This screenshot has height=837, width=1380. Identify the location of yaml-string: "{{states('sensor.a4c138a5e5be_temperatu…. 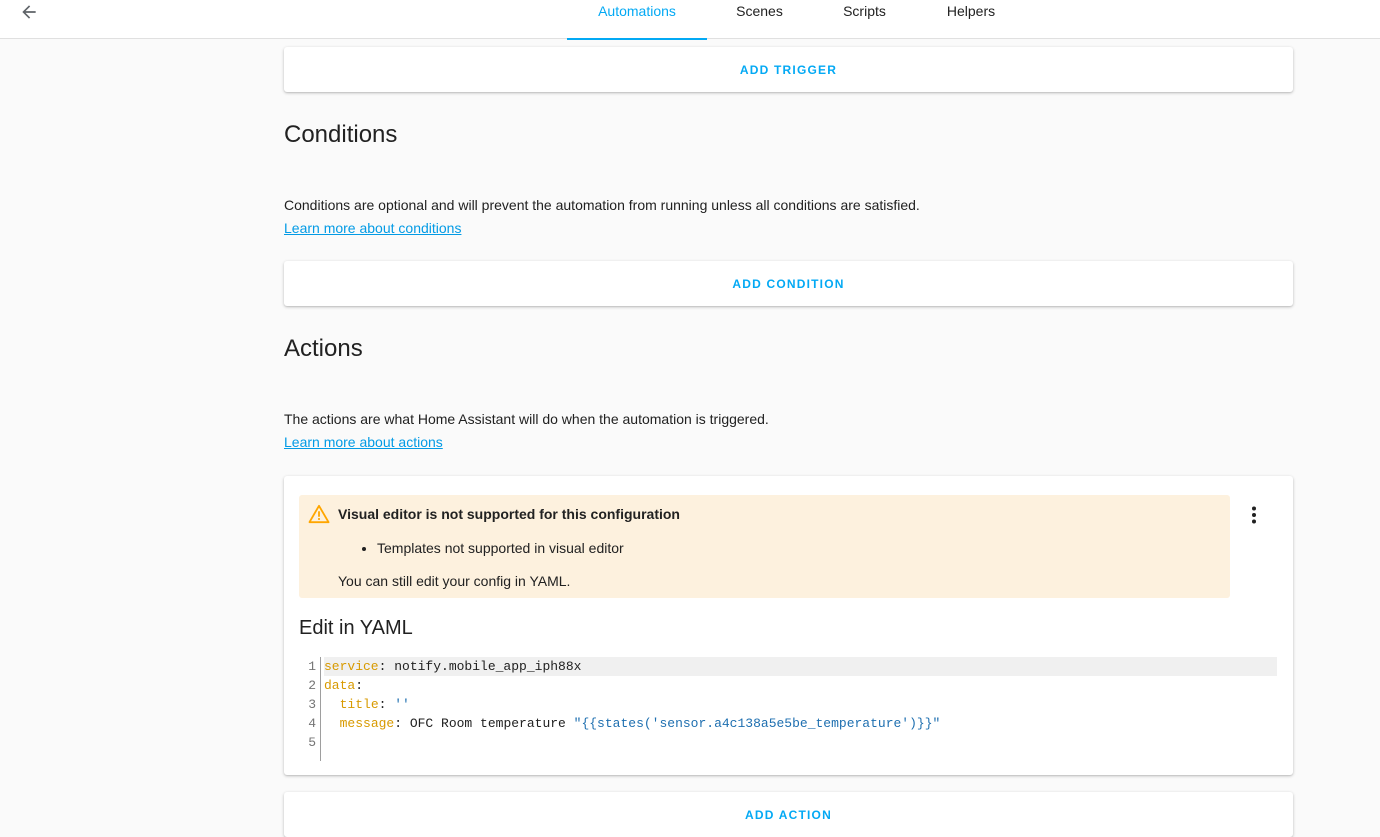
(757, 723).